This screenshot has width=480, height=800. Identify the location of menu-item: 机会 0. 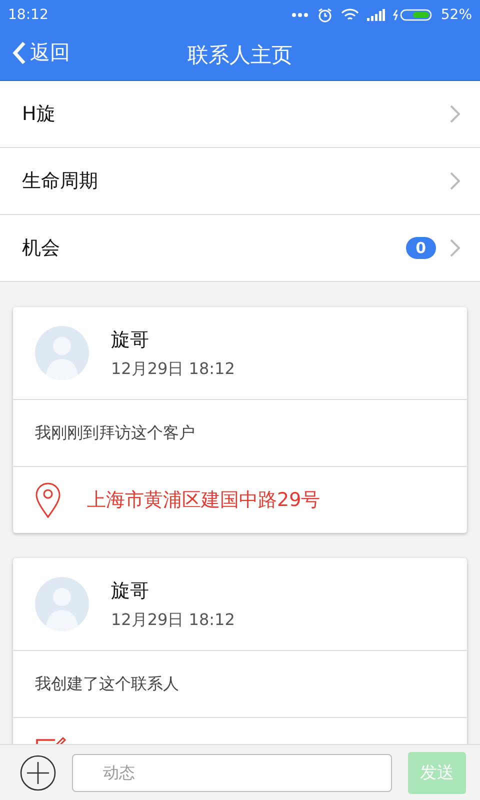
(240, 248).